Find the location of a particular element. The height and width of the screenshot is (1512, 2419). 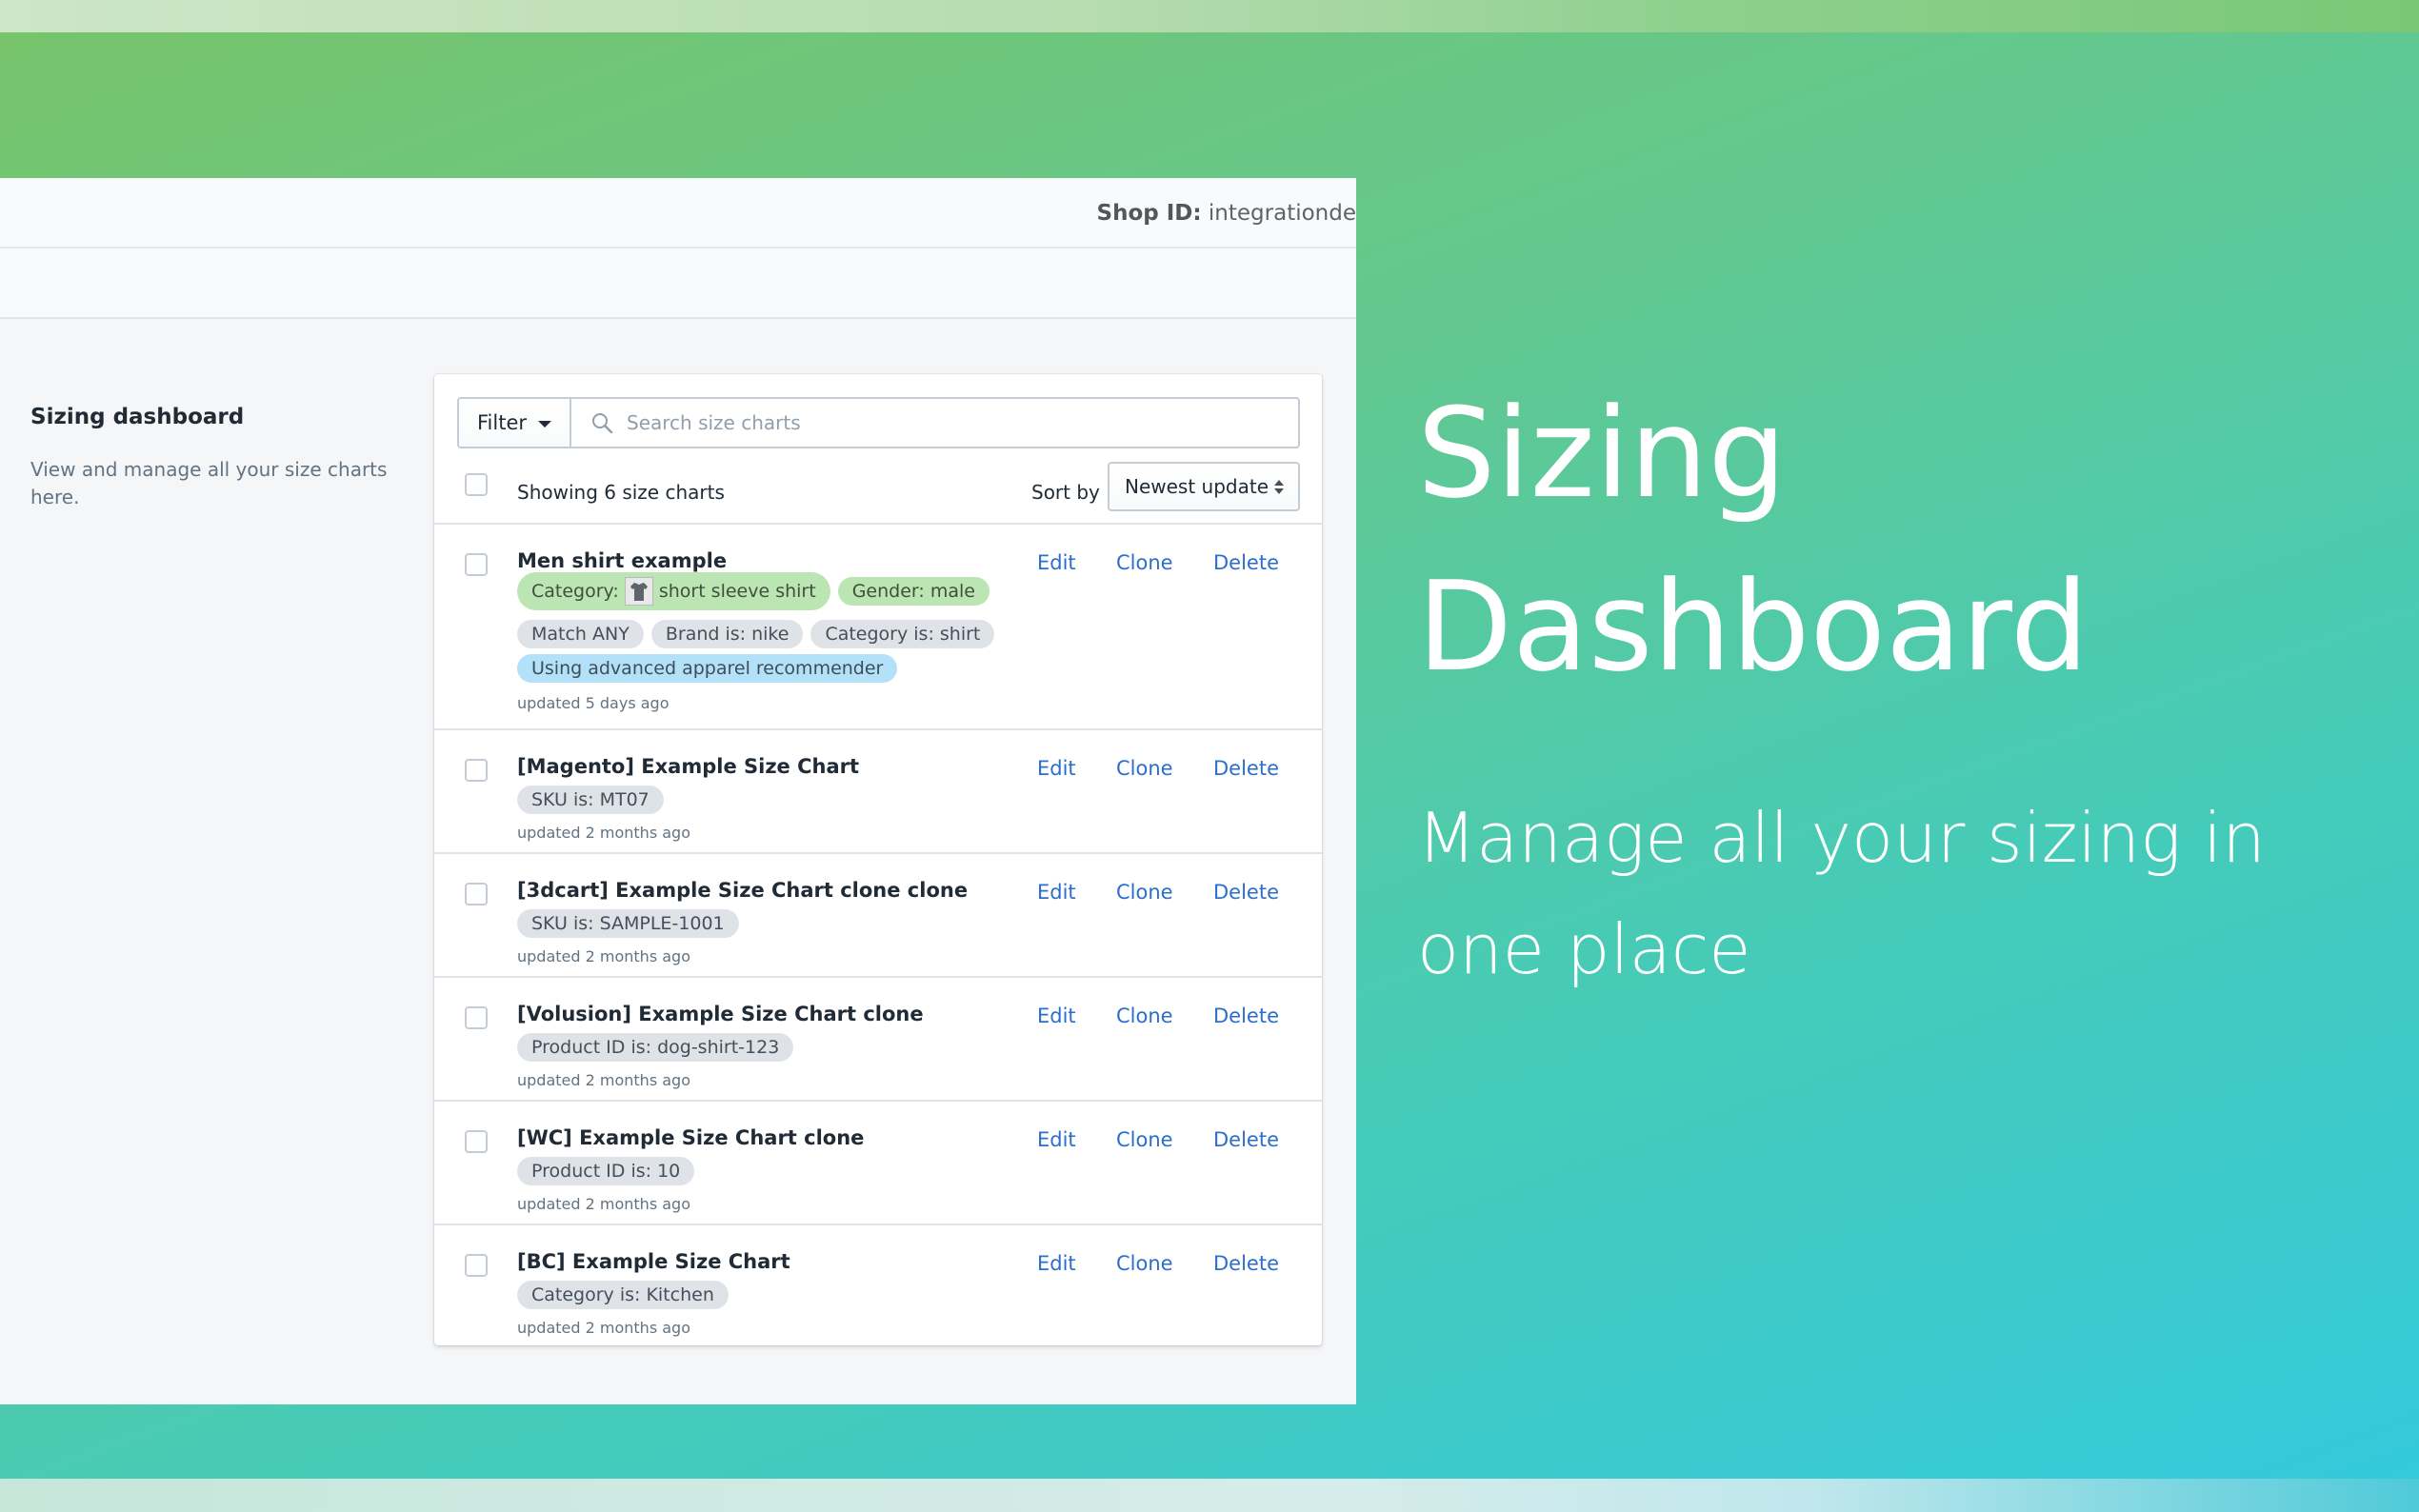

tag-group: Product ID is: 10 is located at coordinates (606, 1171).